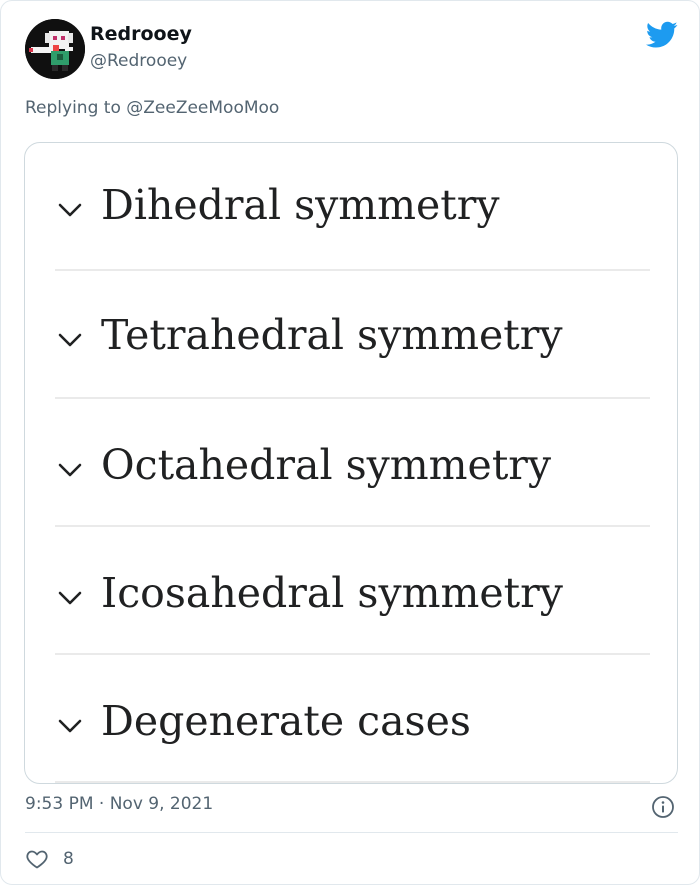 The width and height of the screenshot is (700, 885). What do you see at coordinates (73, 108) in the screenshot?
I see `replying-prefix: Replying to` at bounding box center [73, 108].